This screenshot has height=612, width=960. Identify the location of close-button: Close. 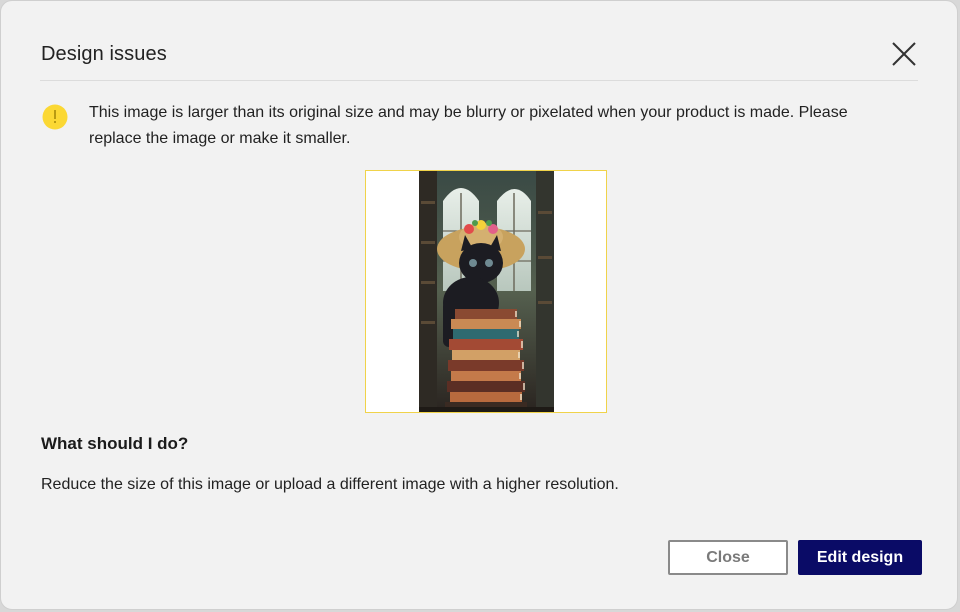
(728, 557).